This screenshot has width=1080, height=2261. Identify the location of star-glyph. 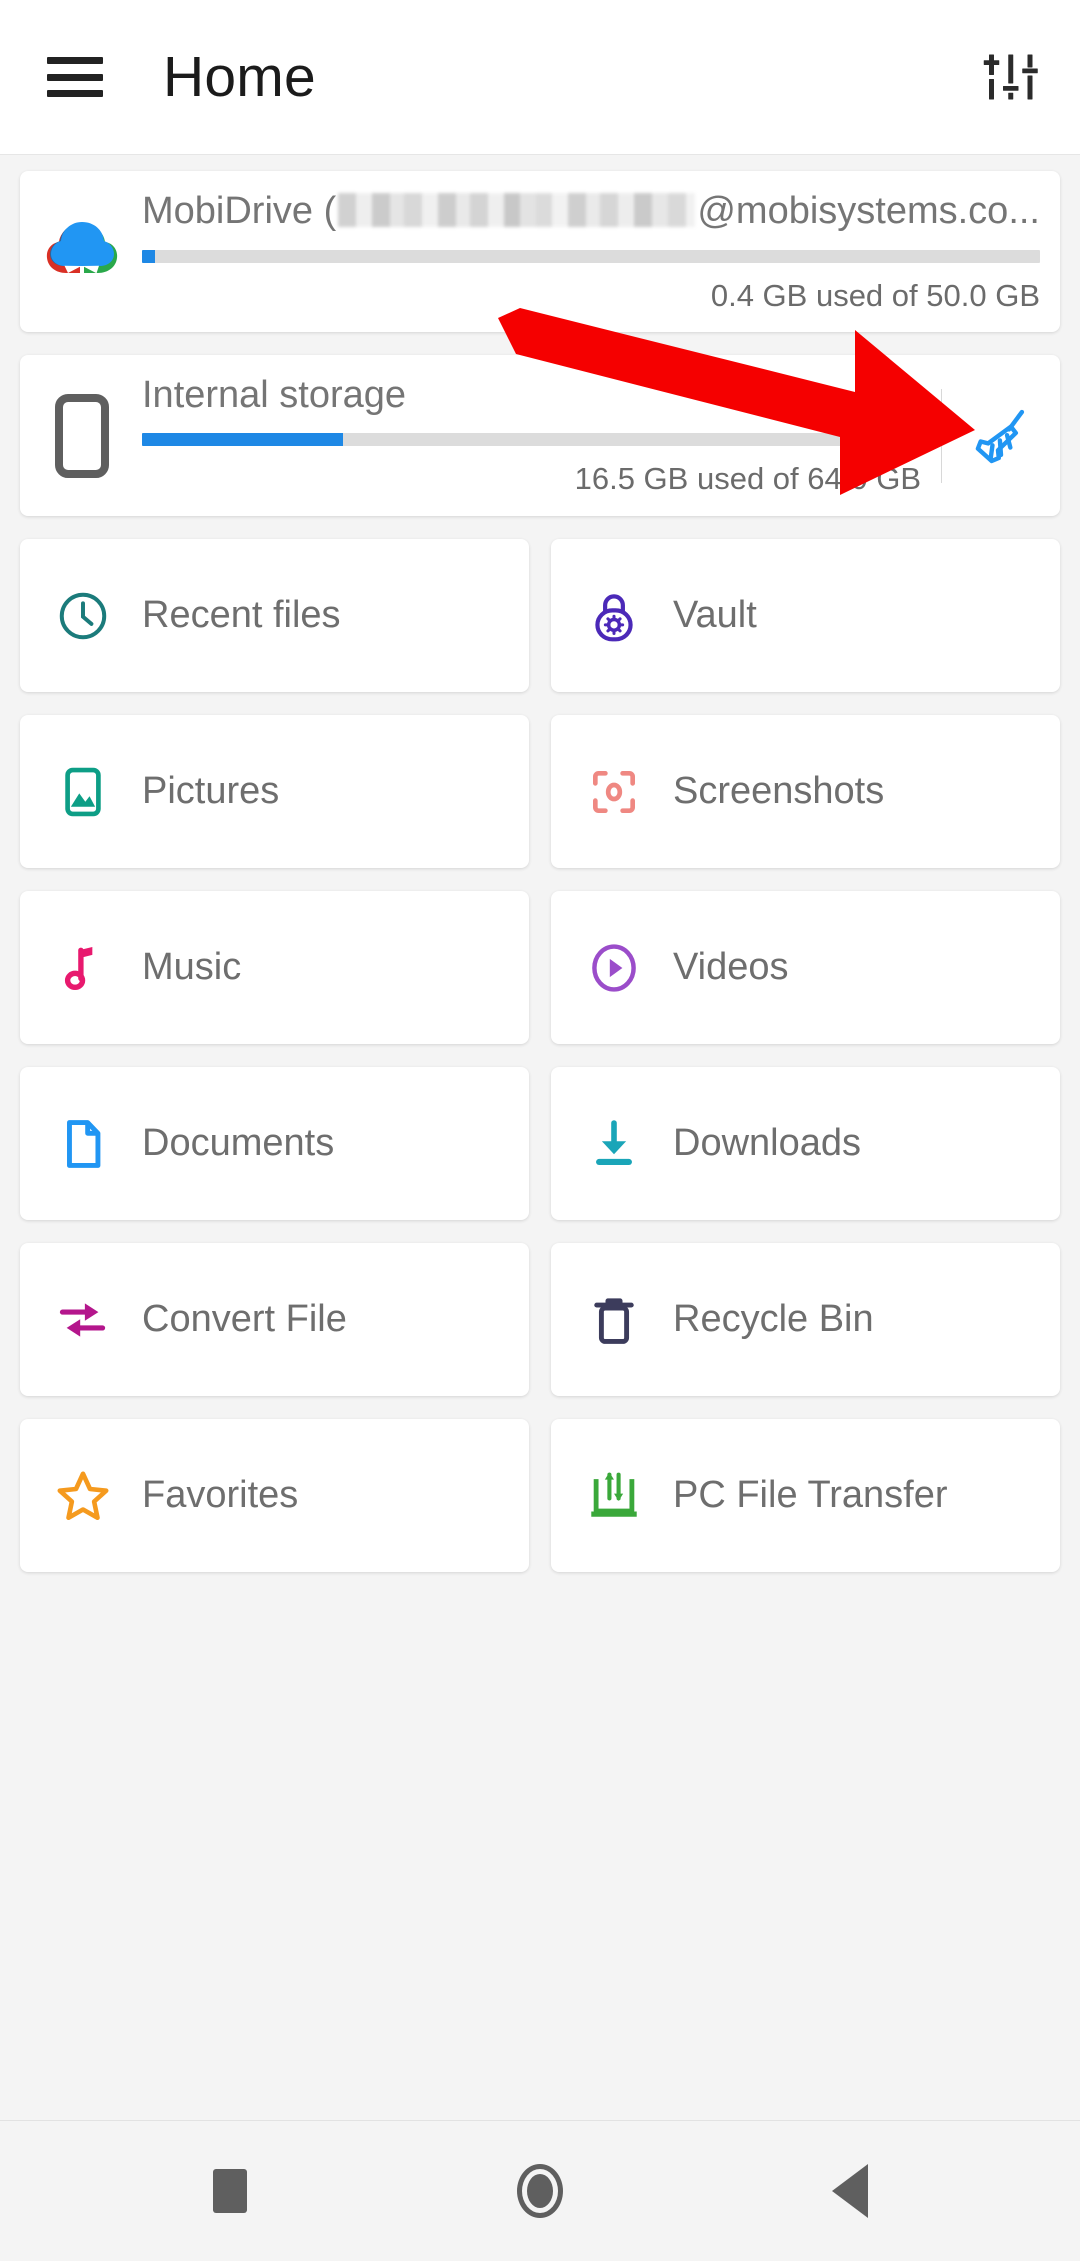
(83, 1495).